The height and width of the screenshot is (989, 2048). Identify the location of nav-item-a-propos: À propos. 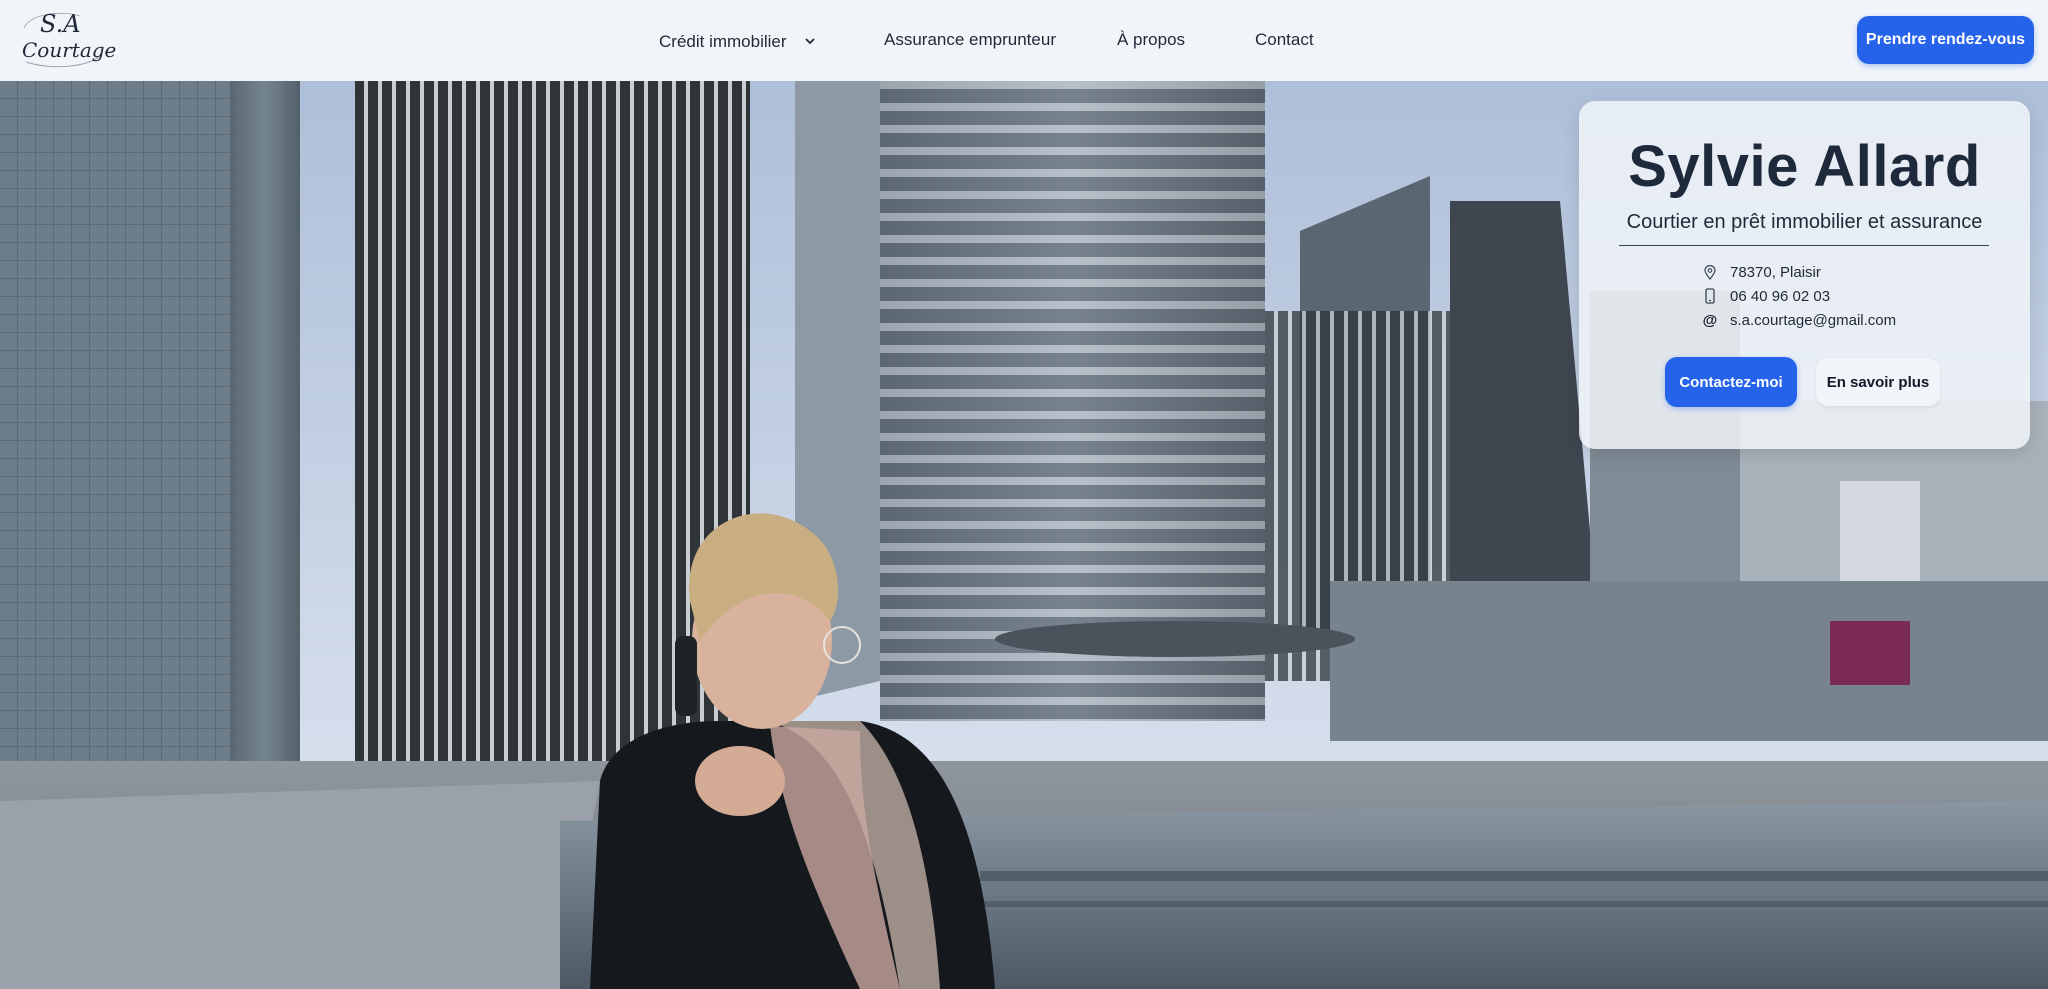
(1151, 40).